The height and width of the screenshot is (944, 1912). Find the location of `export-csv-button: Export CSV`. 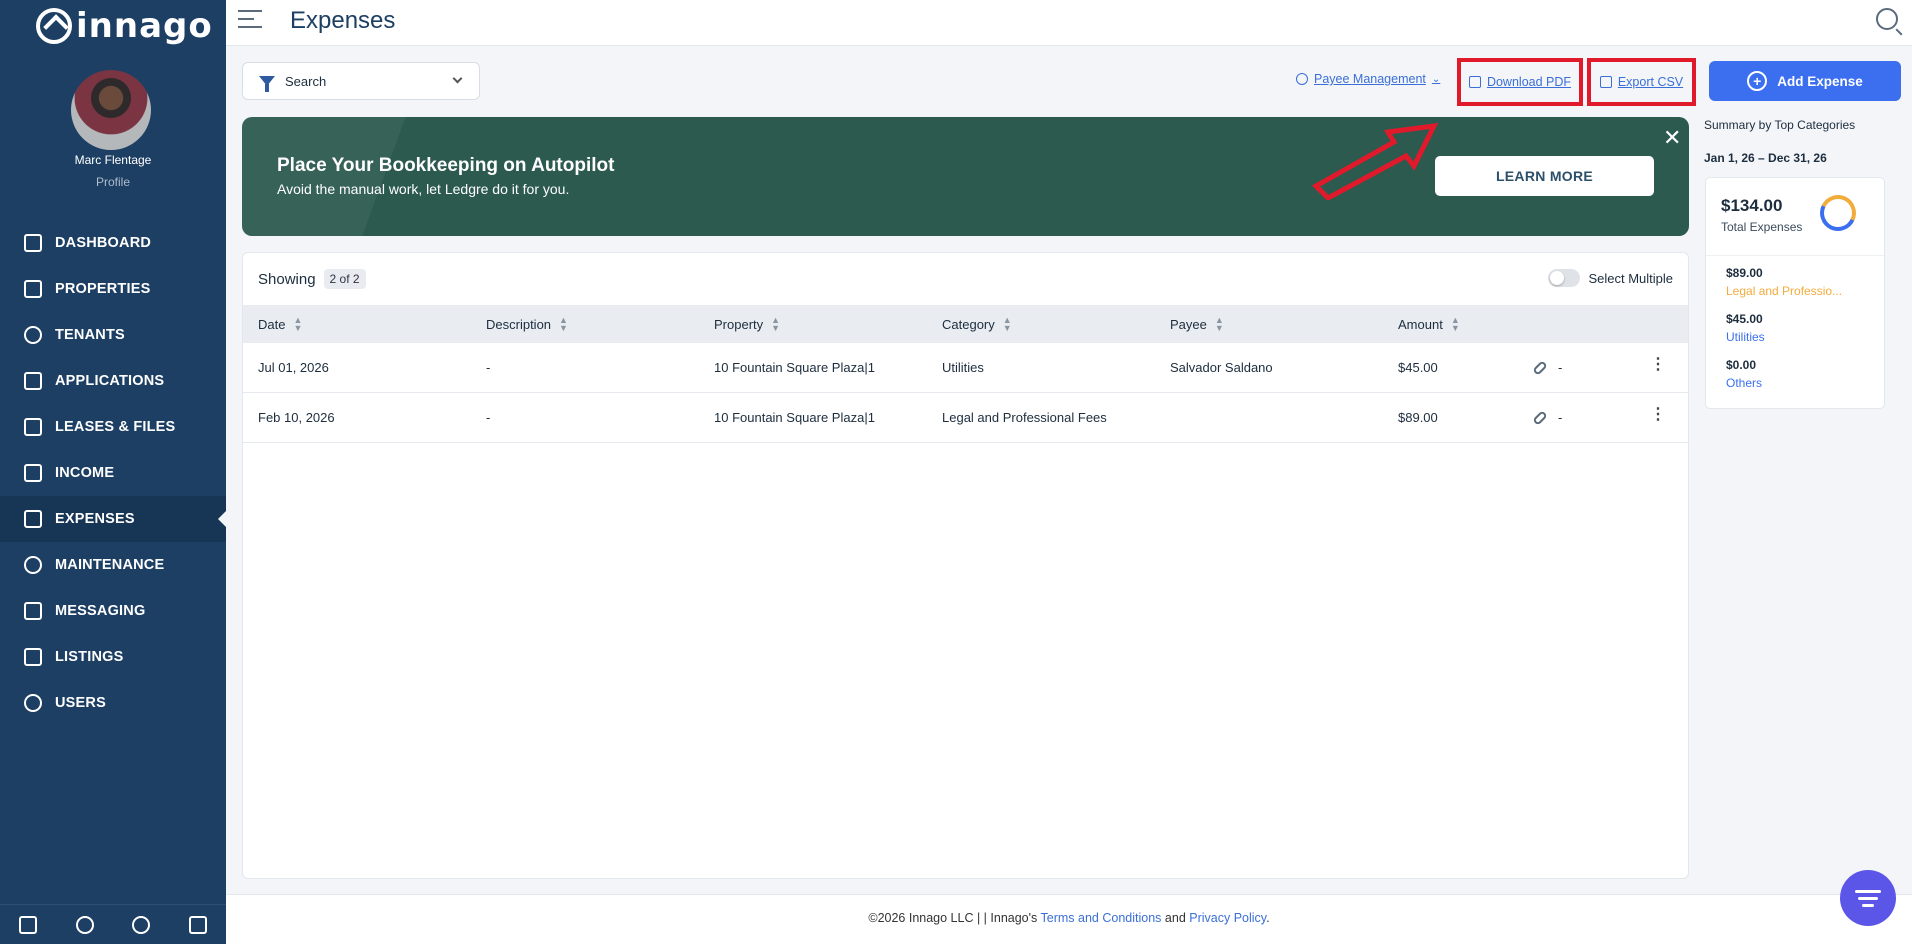

export-csv-button: Export CSV is located at coordinates (1641, 82).